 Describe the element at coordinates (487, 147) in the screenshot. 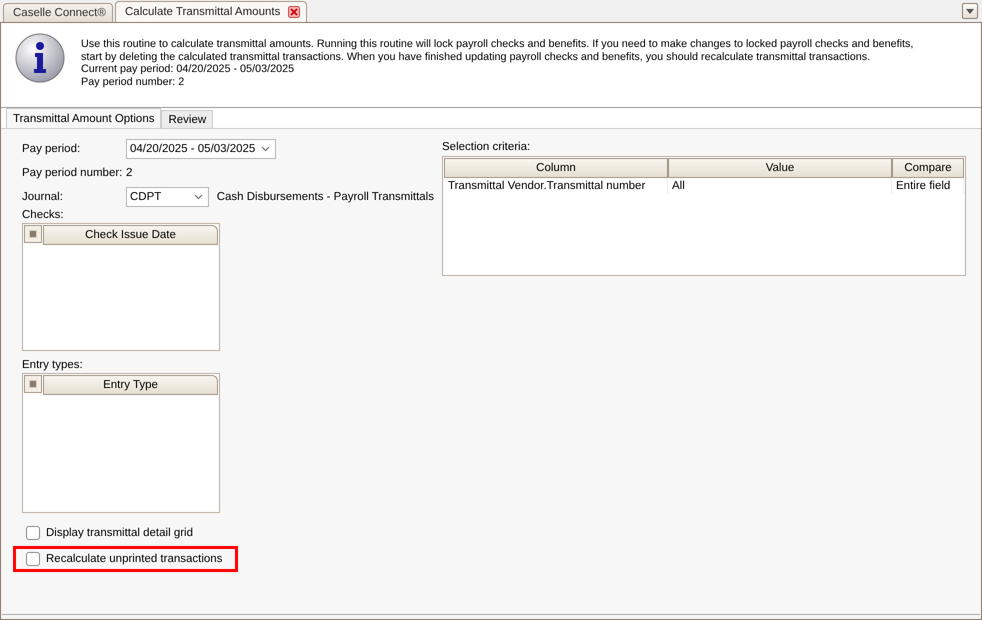

I see `grid-label: Selection criteria:` at that location.